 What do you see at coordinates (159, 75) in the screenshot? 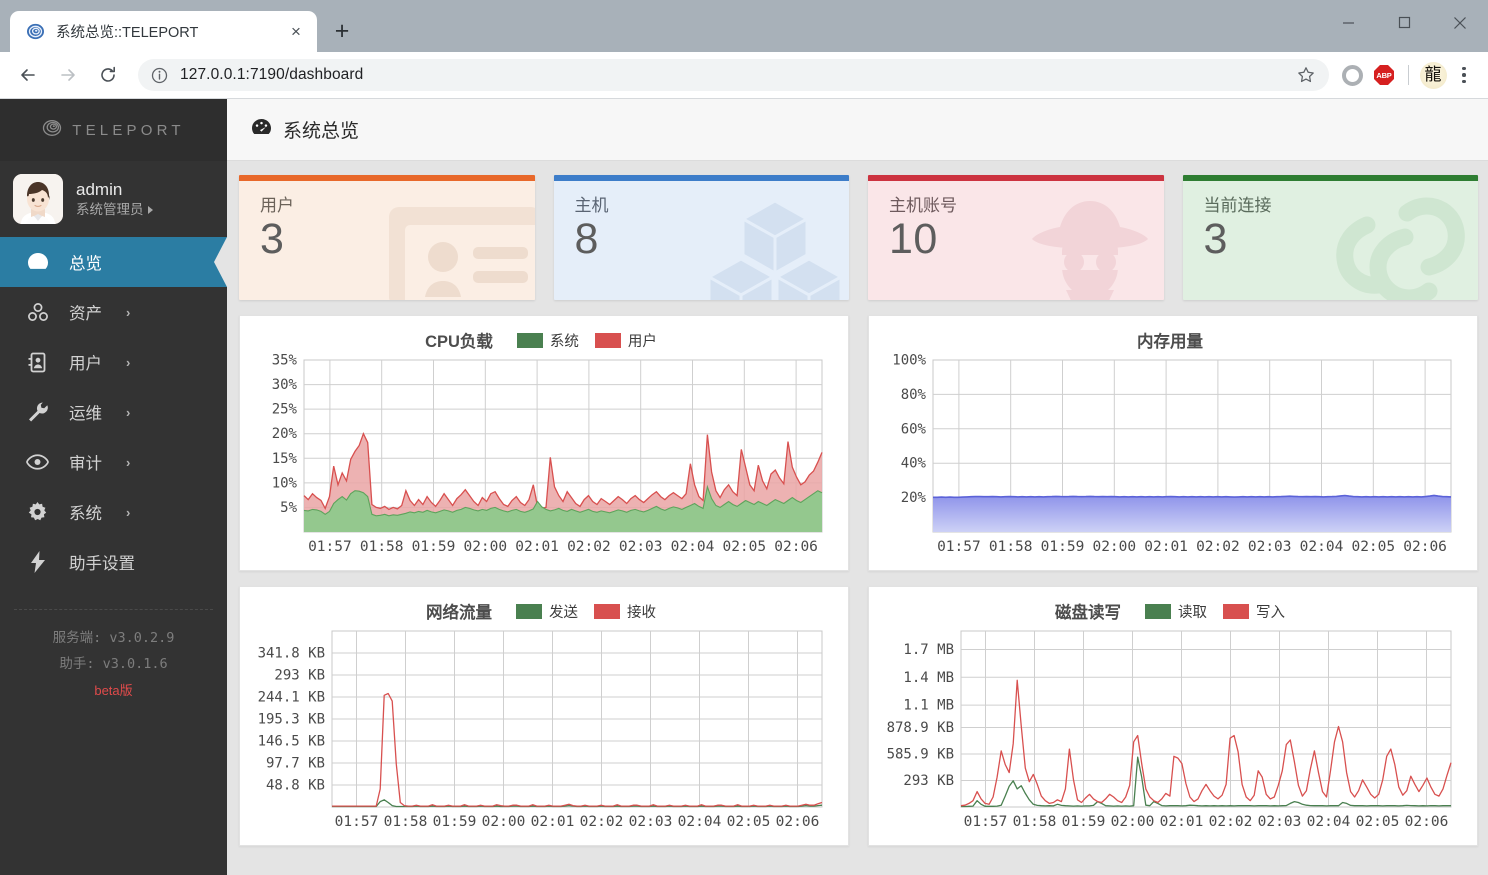
I see `info-icon` at bounding box center [159, 75].